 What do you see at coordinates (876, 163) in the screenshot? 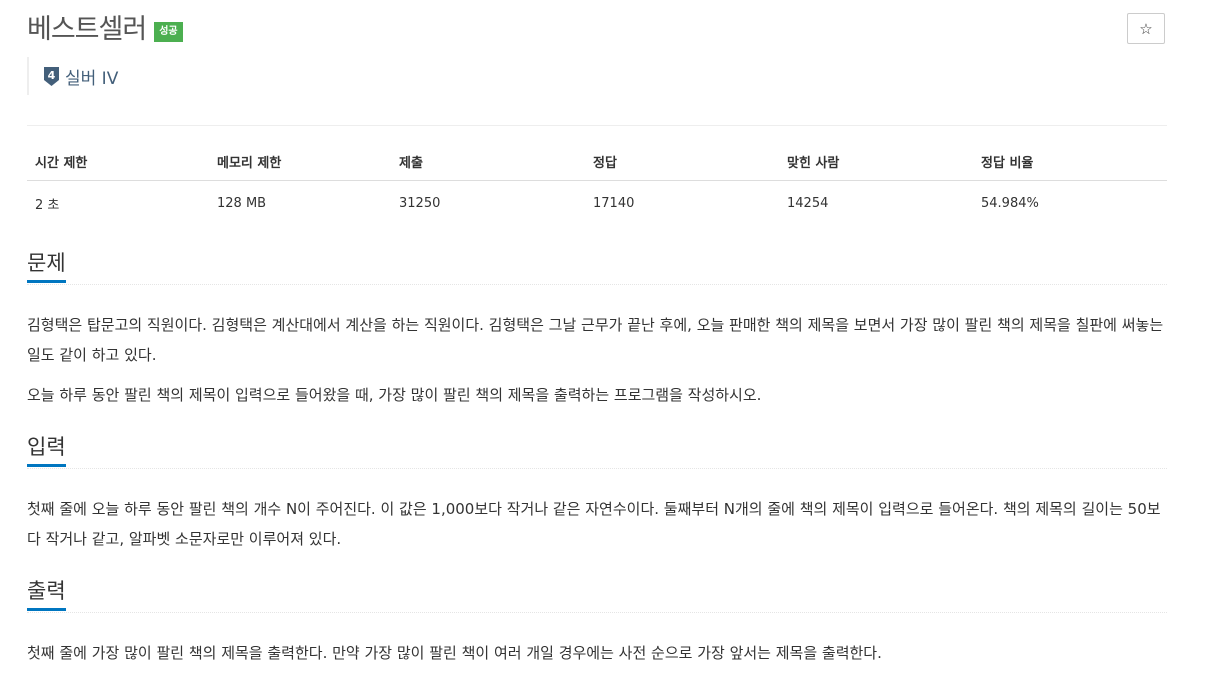
I see `header-solved-users: 맞힌 사람` at bounding box center [876, 163].